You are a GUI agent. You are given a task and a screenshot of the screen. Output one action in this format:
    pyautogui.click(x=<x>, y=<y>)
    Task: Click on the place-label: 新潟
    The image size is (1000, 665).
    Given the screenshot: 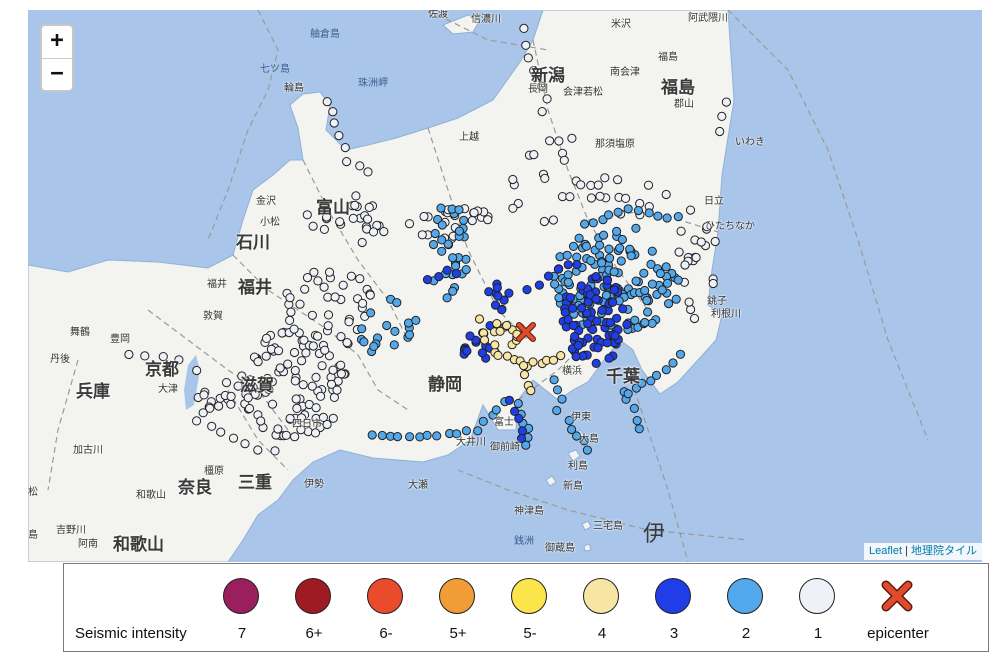 What is the action you would take?
    pyautogui.click(x=548, y=76)
    